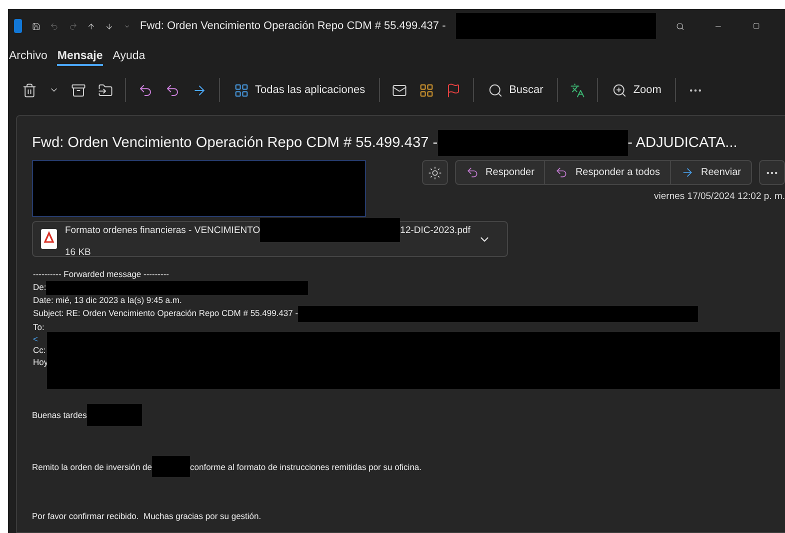 The width and height of the screenshot is (785, 533). Describe the element at coordinates (39, 350) in the screenshot. I see `header-label: Cc:` at that location.